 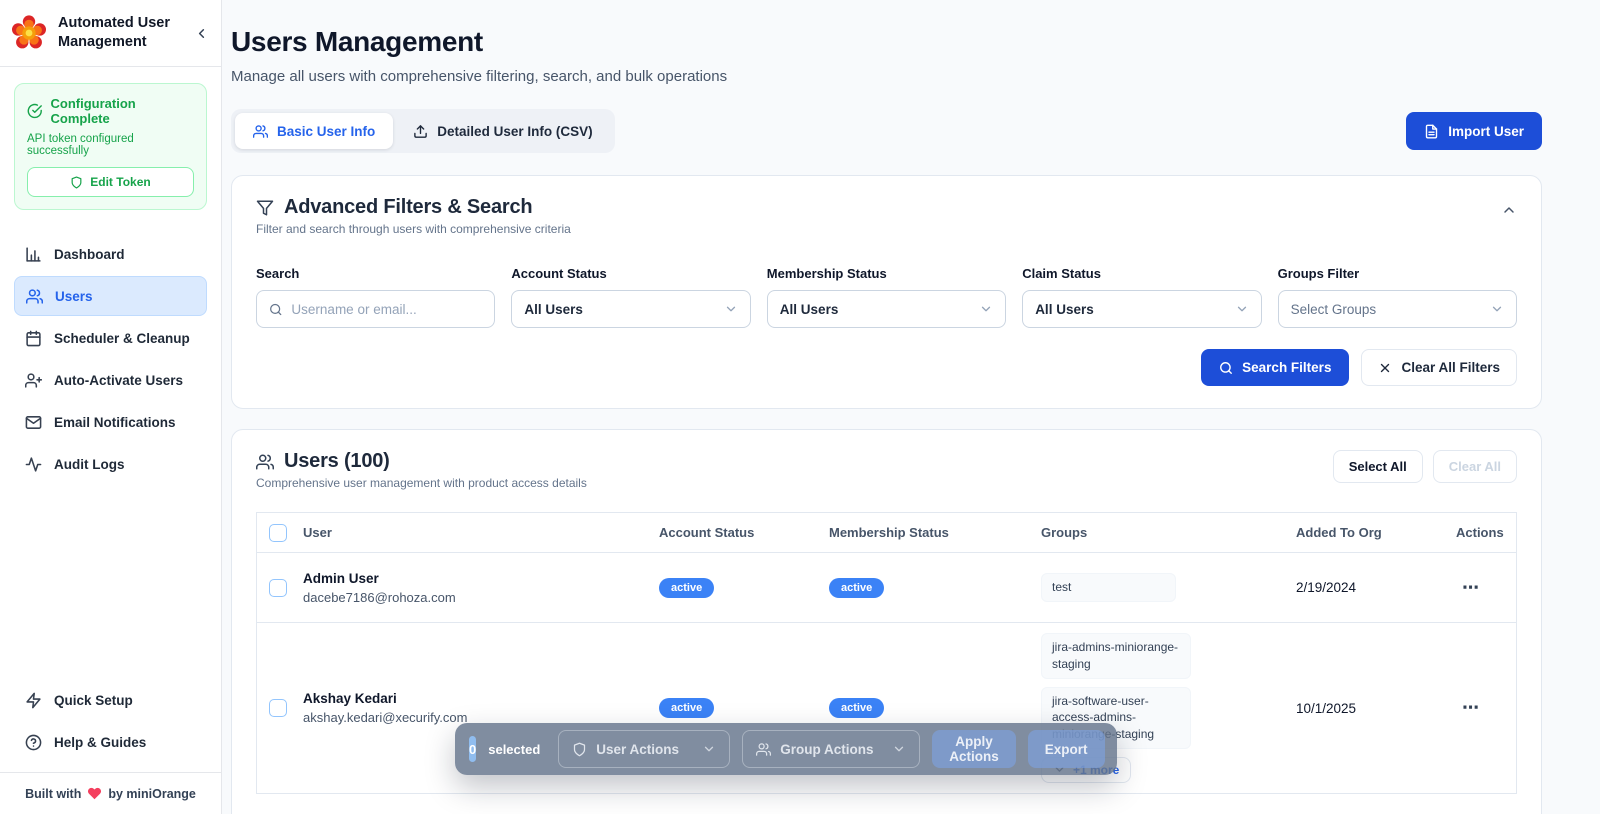 What do you see at coordinates (515, 131) in the screenshot?
I see `tab-label: Detailed User Info (CSV)` at bounding box center [515, 131].